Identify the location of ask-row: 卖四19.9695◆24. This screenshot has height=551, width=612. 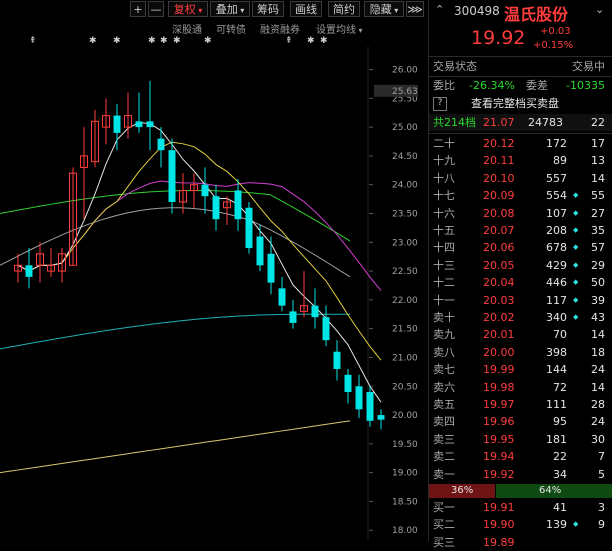
(520, 421).